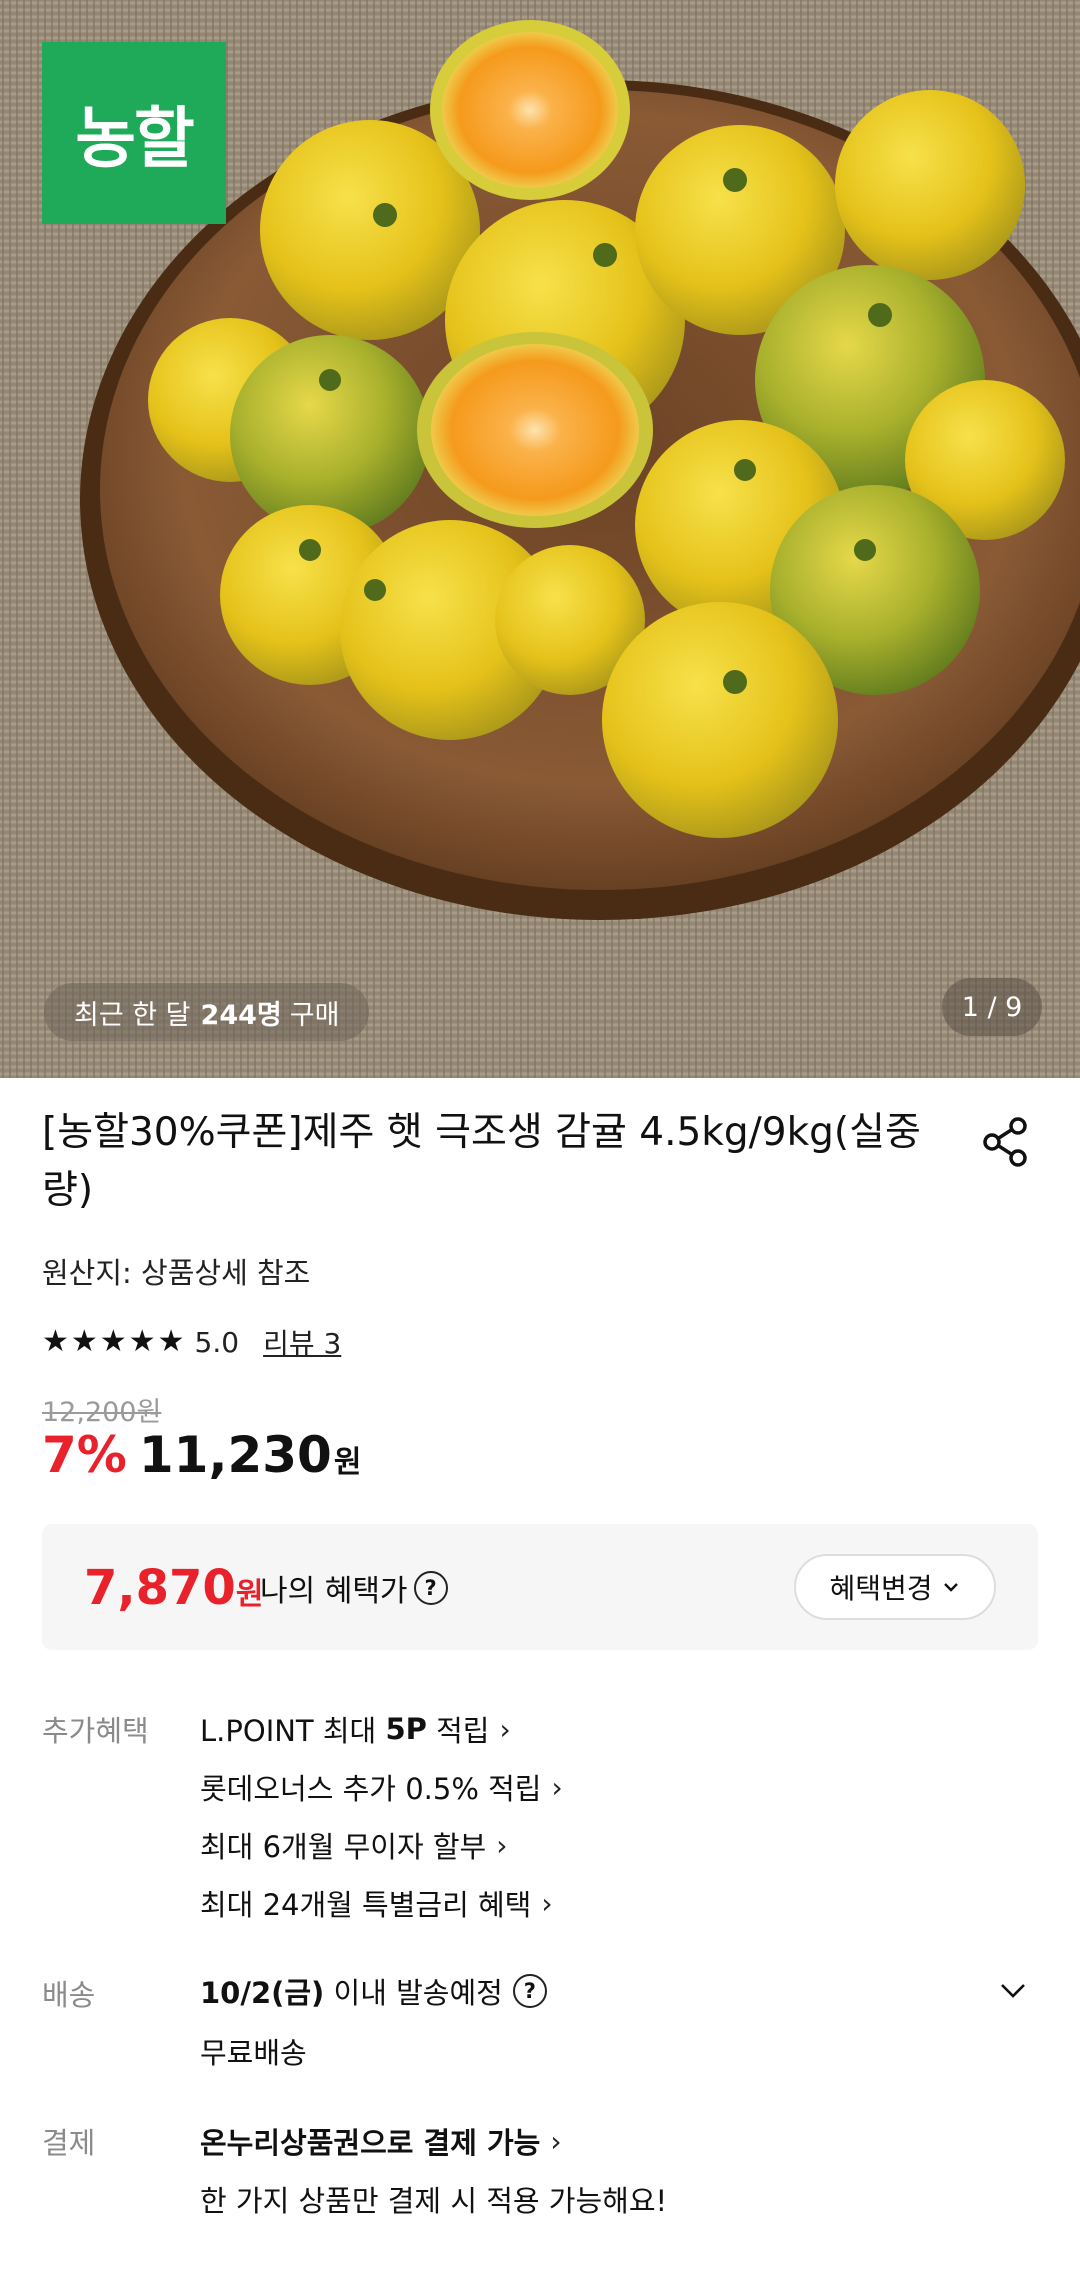  I want to click on extra-benefit-item: 롯데오너스 추가 0.5% 적립 ›, so click(381, 1787).